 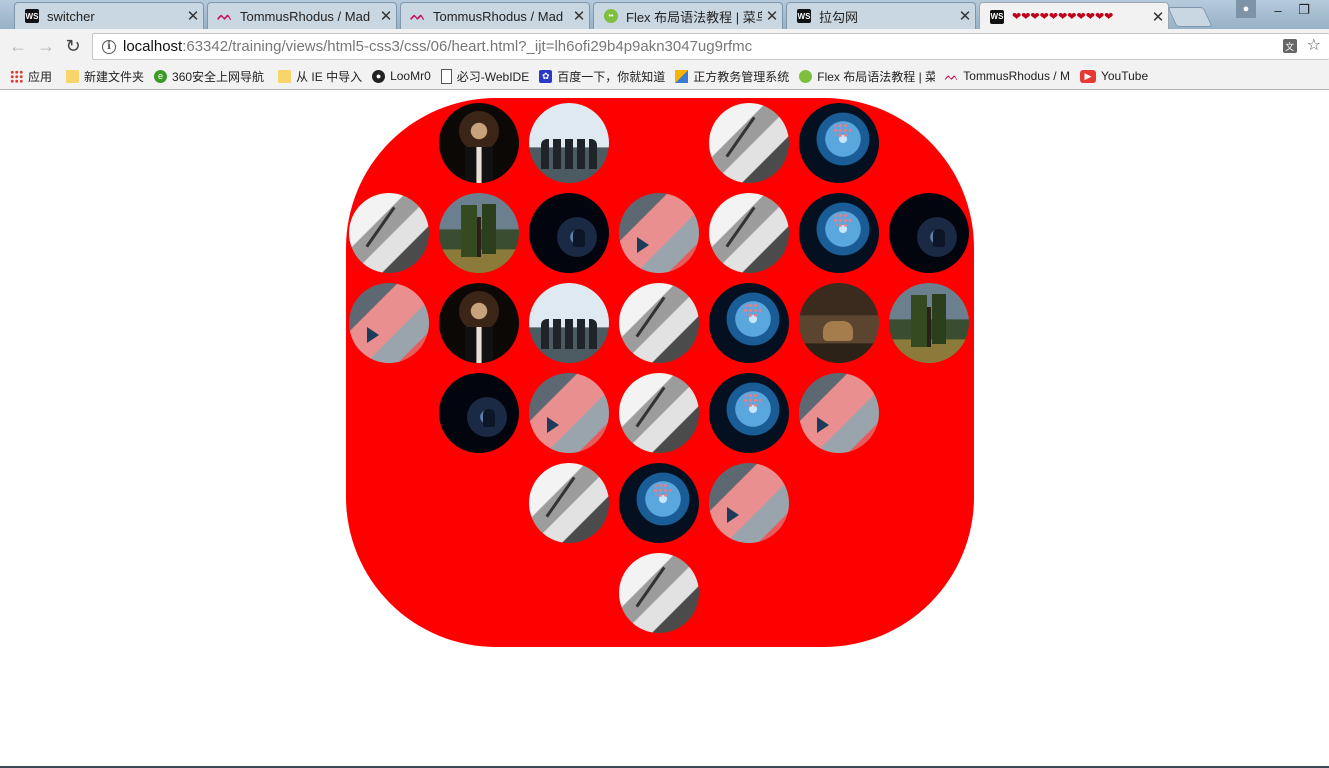 What do you see at coordinates (741, 76) in the screenshot?
I see `bookmark-label: 正方教务管理系统` at bounding box center [741, 76].